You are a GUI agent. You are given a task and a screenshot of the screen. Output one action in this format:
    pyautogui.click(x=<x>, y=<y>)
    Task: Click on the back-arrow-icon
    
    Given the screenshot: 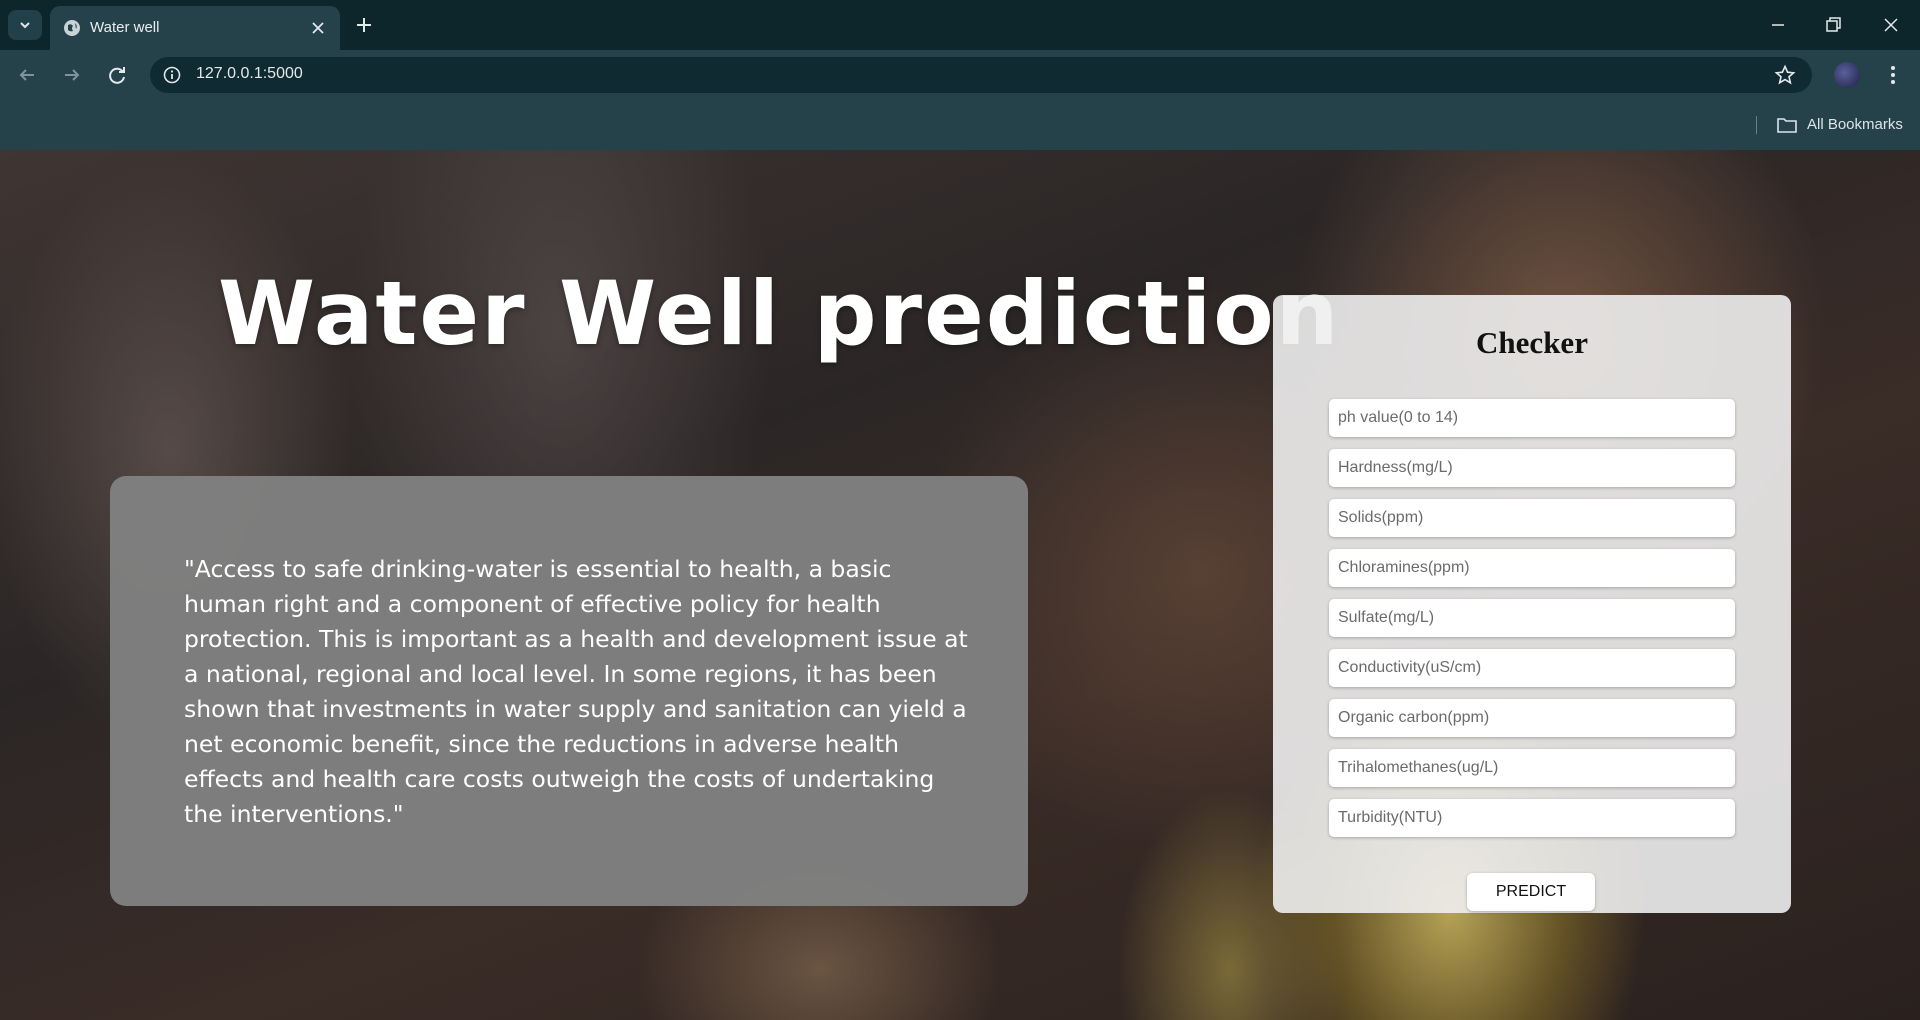 What is the action you would take?
    pyautogui.click(x=27, y=75)
    